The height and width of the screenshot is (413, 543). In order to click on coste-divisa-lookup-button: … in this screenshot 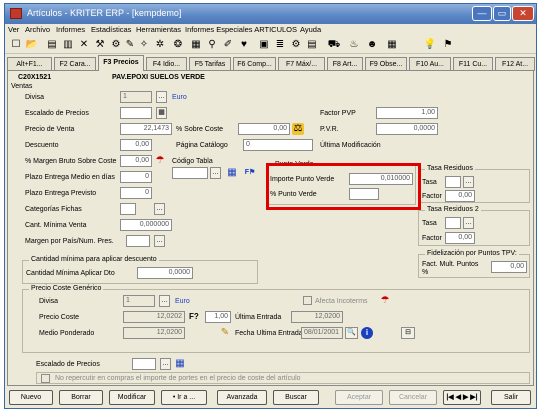, I will do `click(164, 301)`.